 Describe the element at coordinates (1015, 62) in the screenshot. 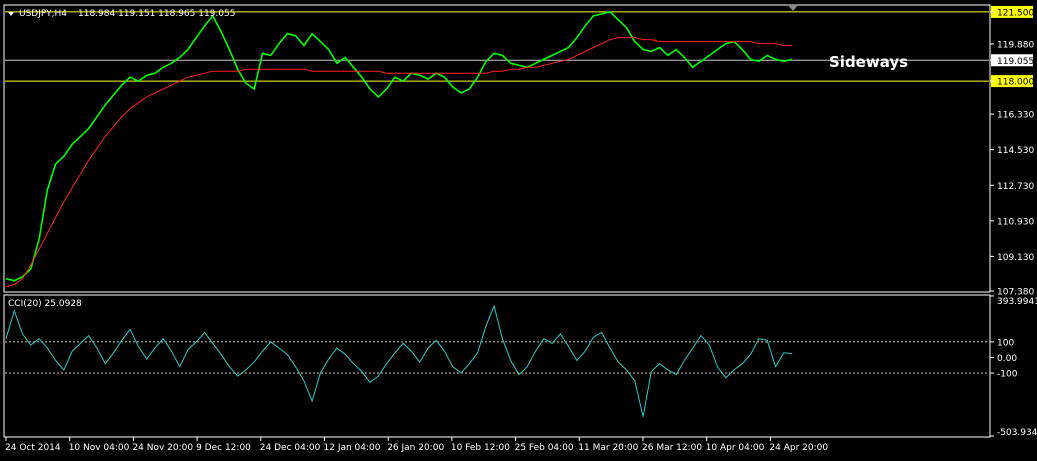

I see `price-tick-label-2: 119.055` at that location.